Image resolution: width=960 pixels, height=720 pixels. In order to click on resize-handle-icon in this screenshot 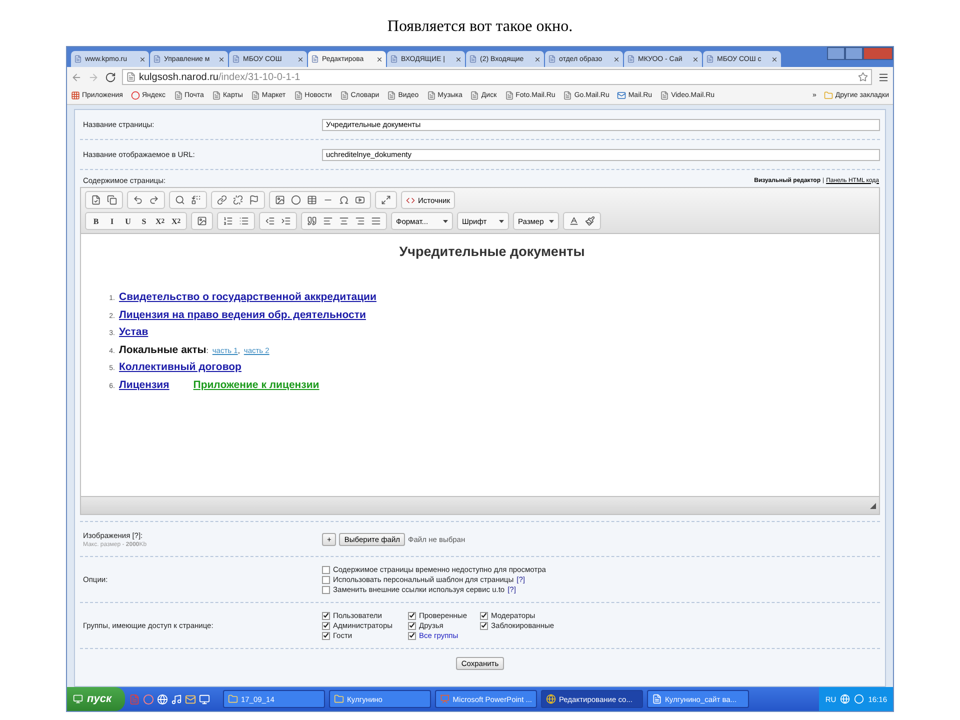, I will do `click(873, 505)`.